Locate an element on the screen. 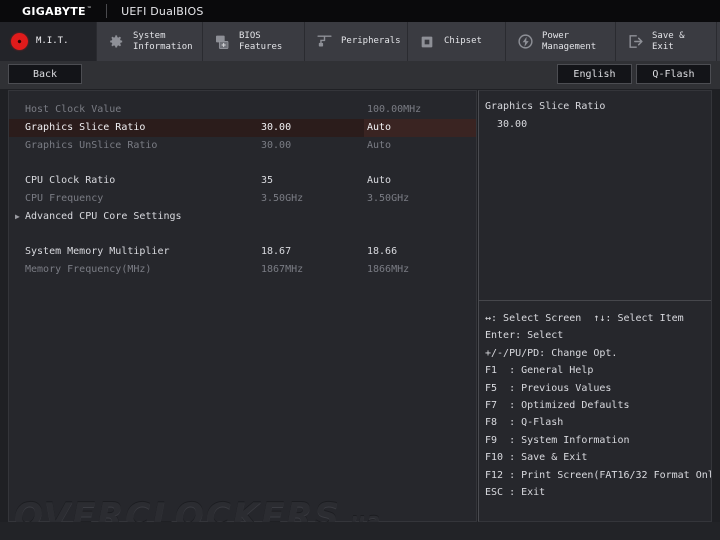  setting-option-value: 1866MHz is located at coordinates (388, 270).